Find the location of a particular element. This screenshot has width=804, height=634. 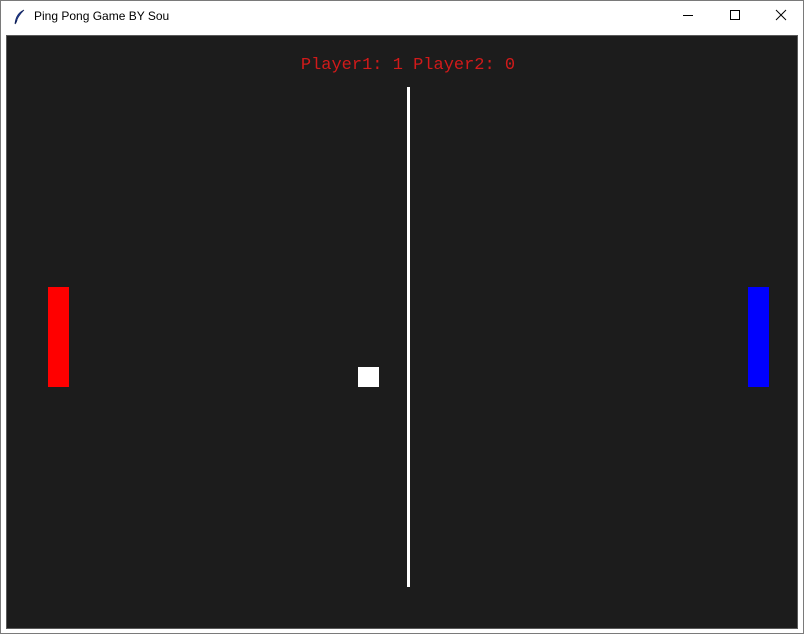

left-paddle is located at coordinates (58, 337).